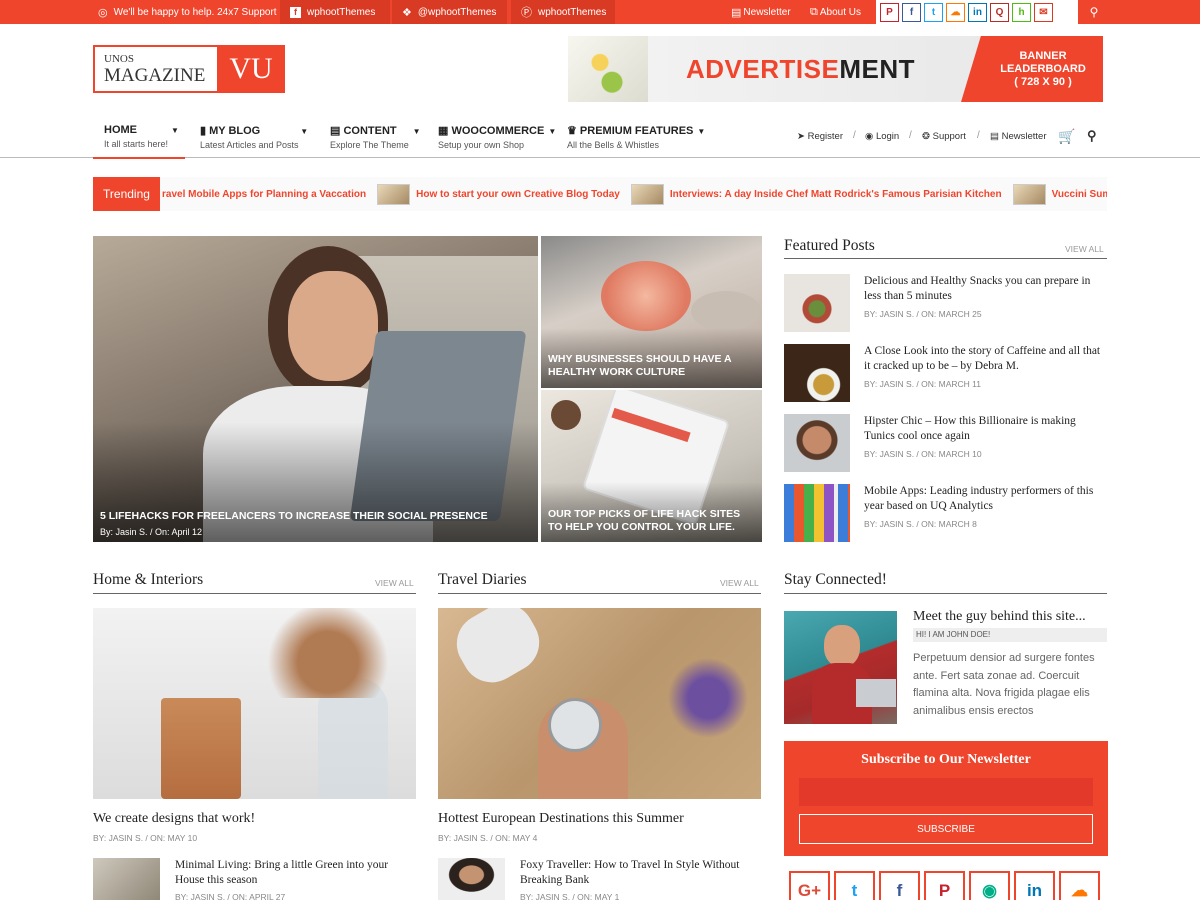 This screenshot has width=1200, height=900. Describe the element at coordinates (944, 136) in the screenshot. I see `support-link: ❂ Support` at that location.